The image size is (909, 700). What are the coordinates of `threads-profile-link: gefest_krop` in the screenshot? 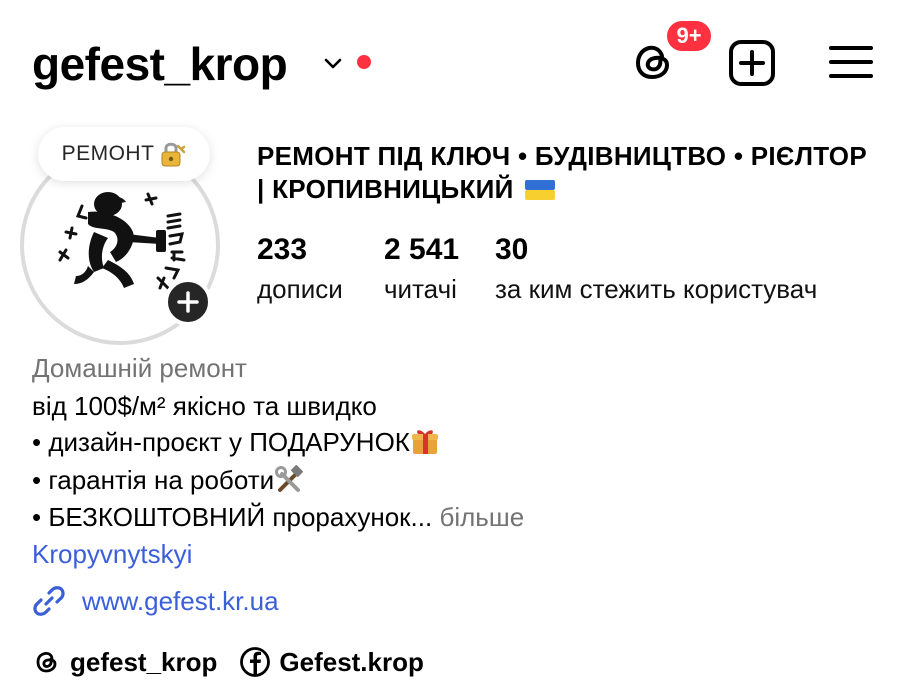 It's located at (124, 662).